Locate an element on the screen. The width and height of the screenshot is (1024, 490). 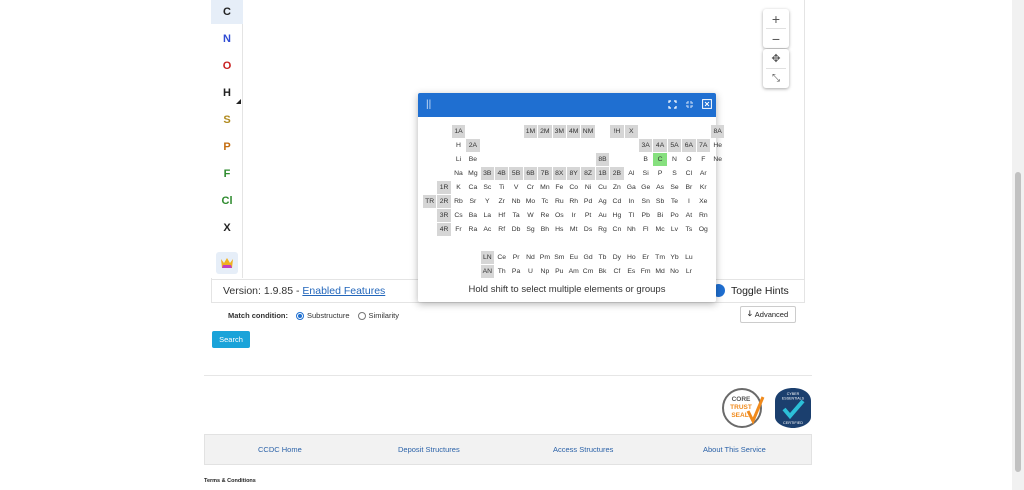
atom-button-f: F is located at coordinates (227, 174).